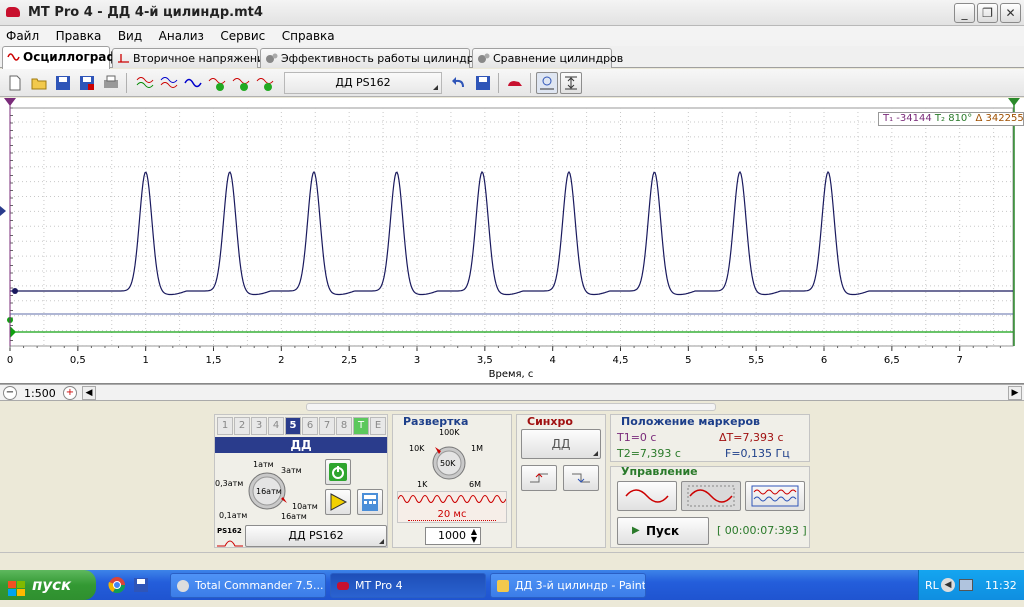  I want to click on zoom-in-icon: +, so click(70, 393).